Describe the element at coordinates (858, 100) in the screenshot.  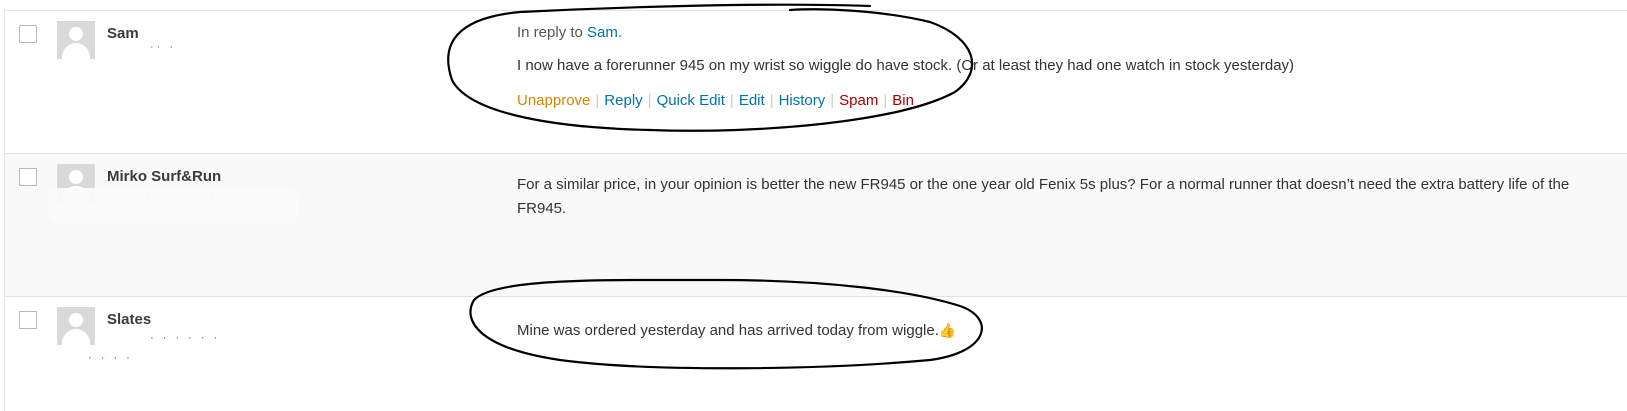
I see `spam-link: Spam` at that location.